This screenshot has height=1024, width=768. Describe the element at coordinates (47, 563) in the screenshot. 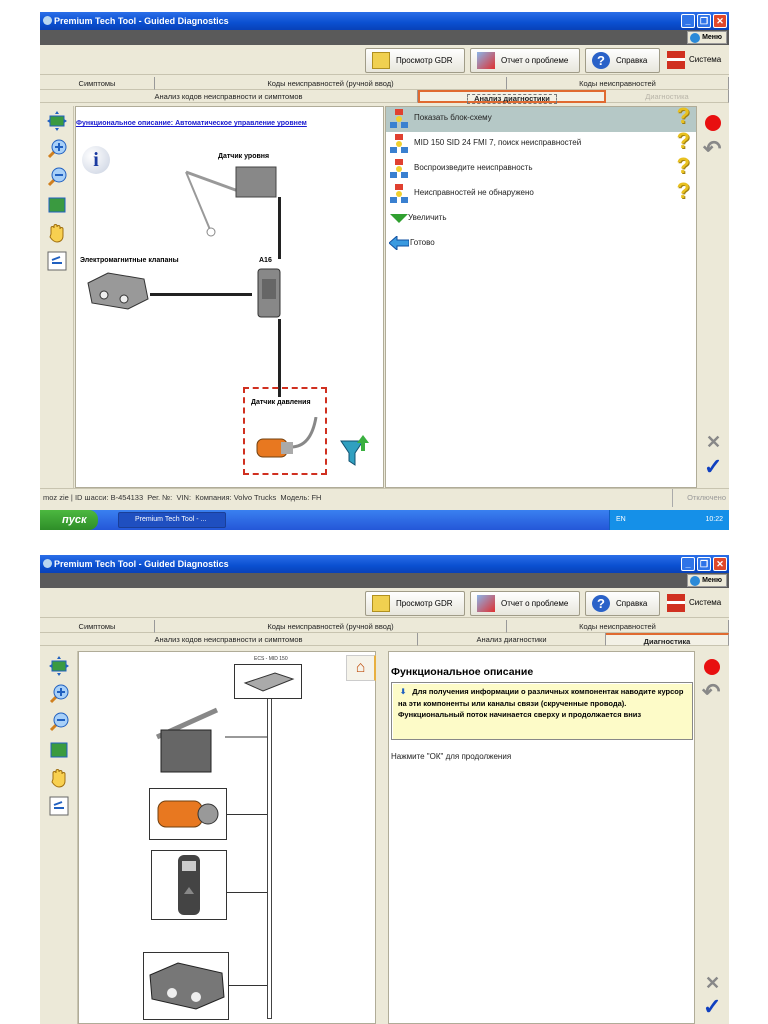

I see `app-icon` at that location.